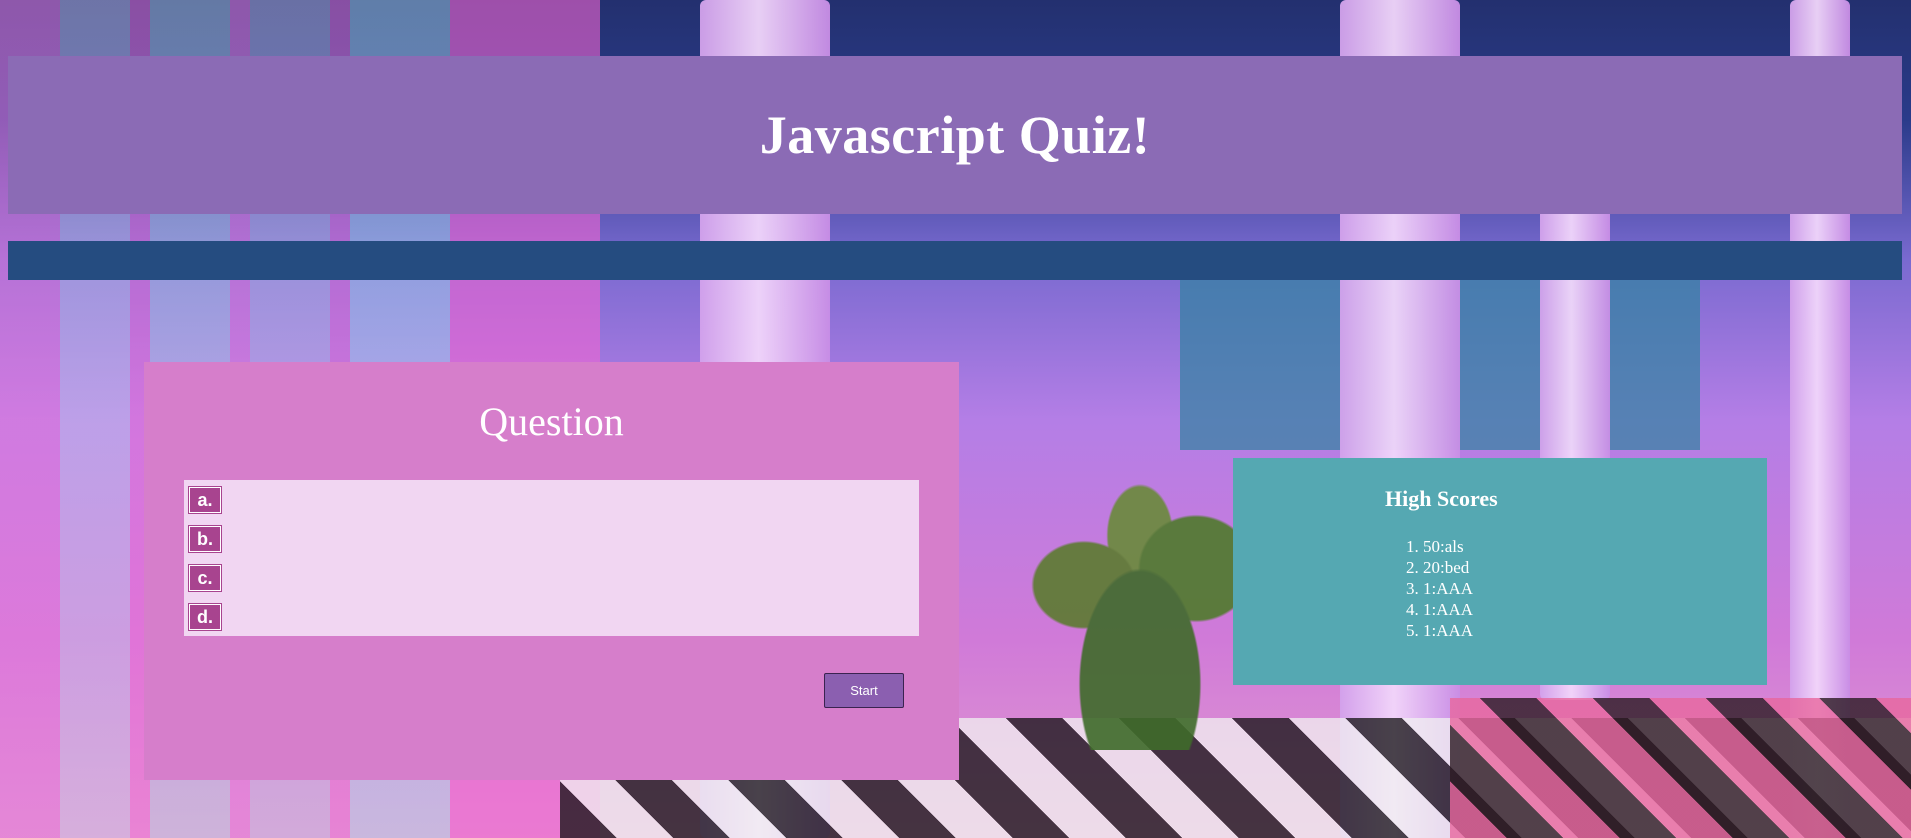 This screenshot has height=838, width=1911. I want to click on answer-option-b: b., so click(549, 539).